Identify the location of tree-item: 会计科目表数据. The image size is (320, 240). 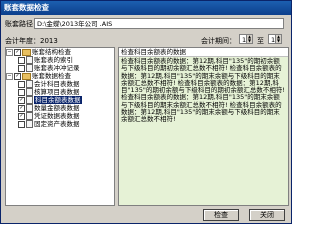
(60, 84).